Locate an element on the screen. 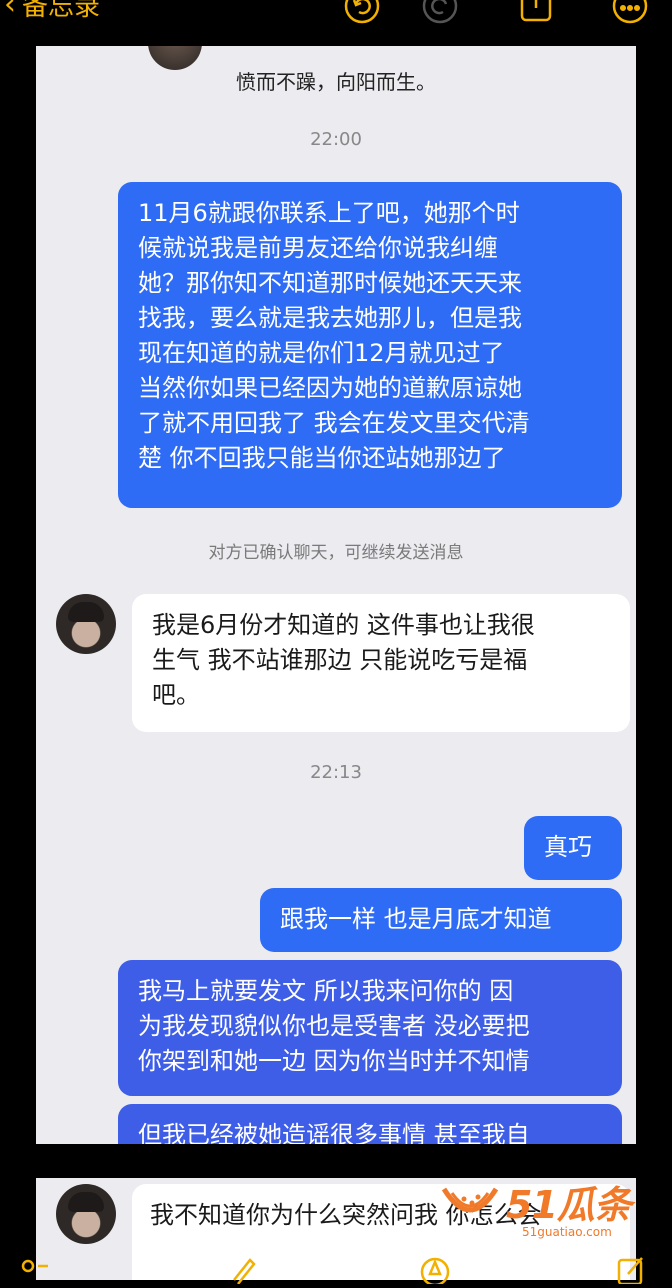 The image size is (672, 1288). back-button: ‹ 备忘录 is located at coordinates (52, 11).